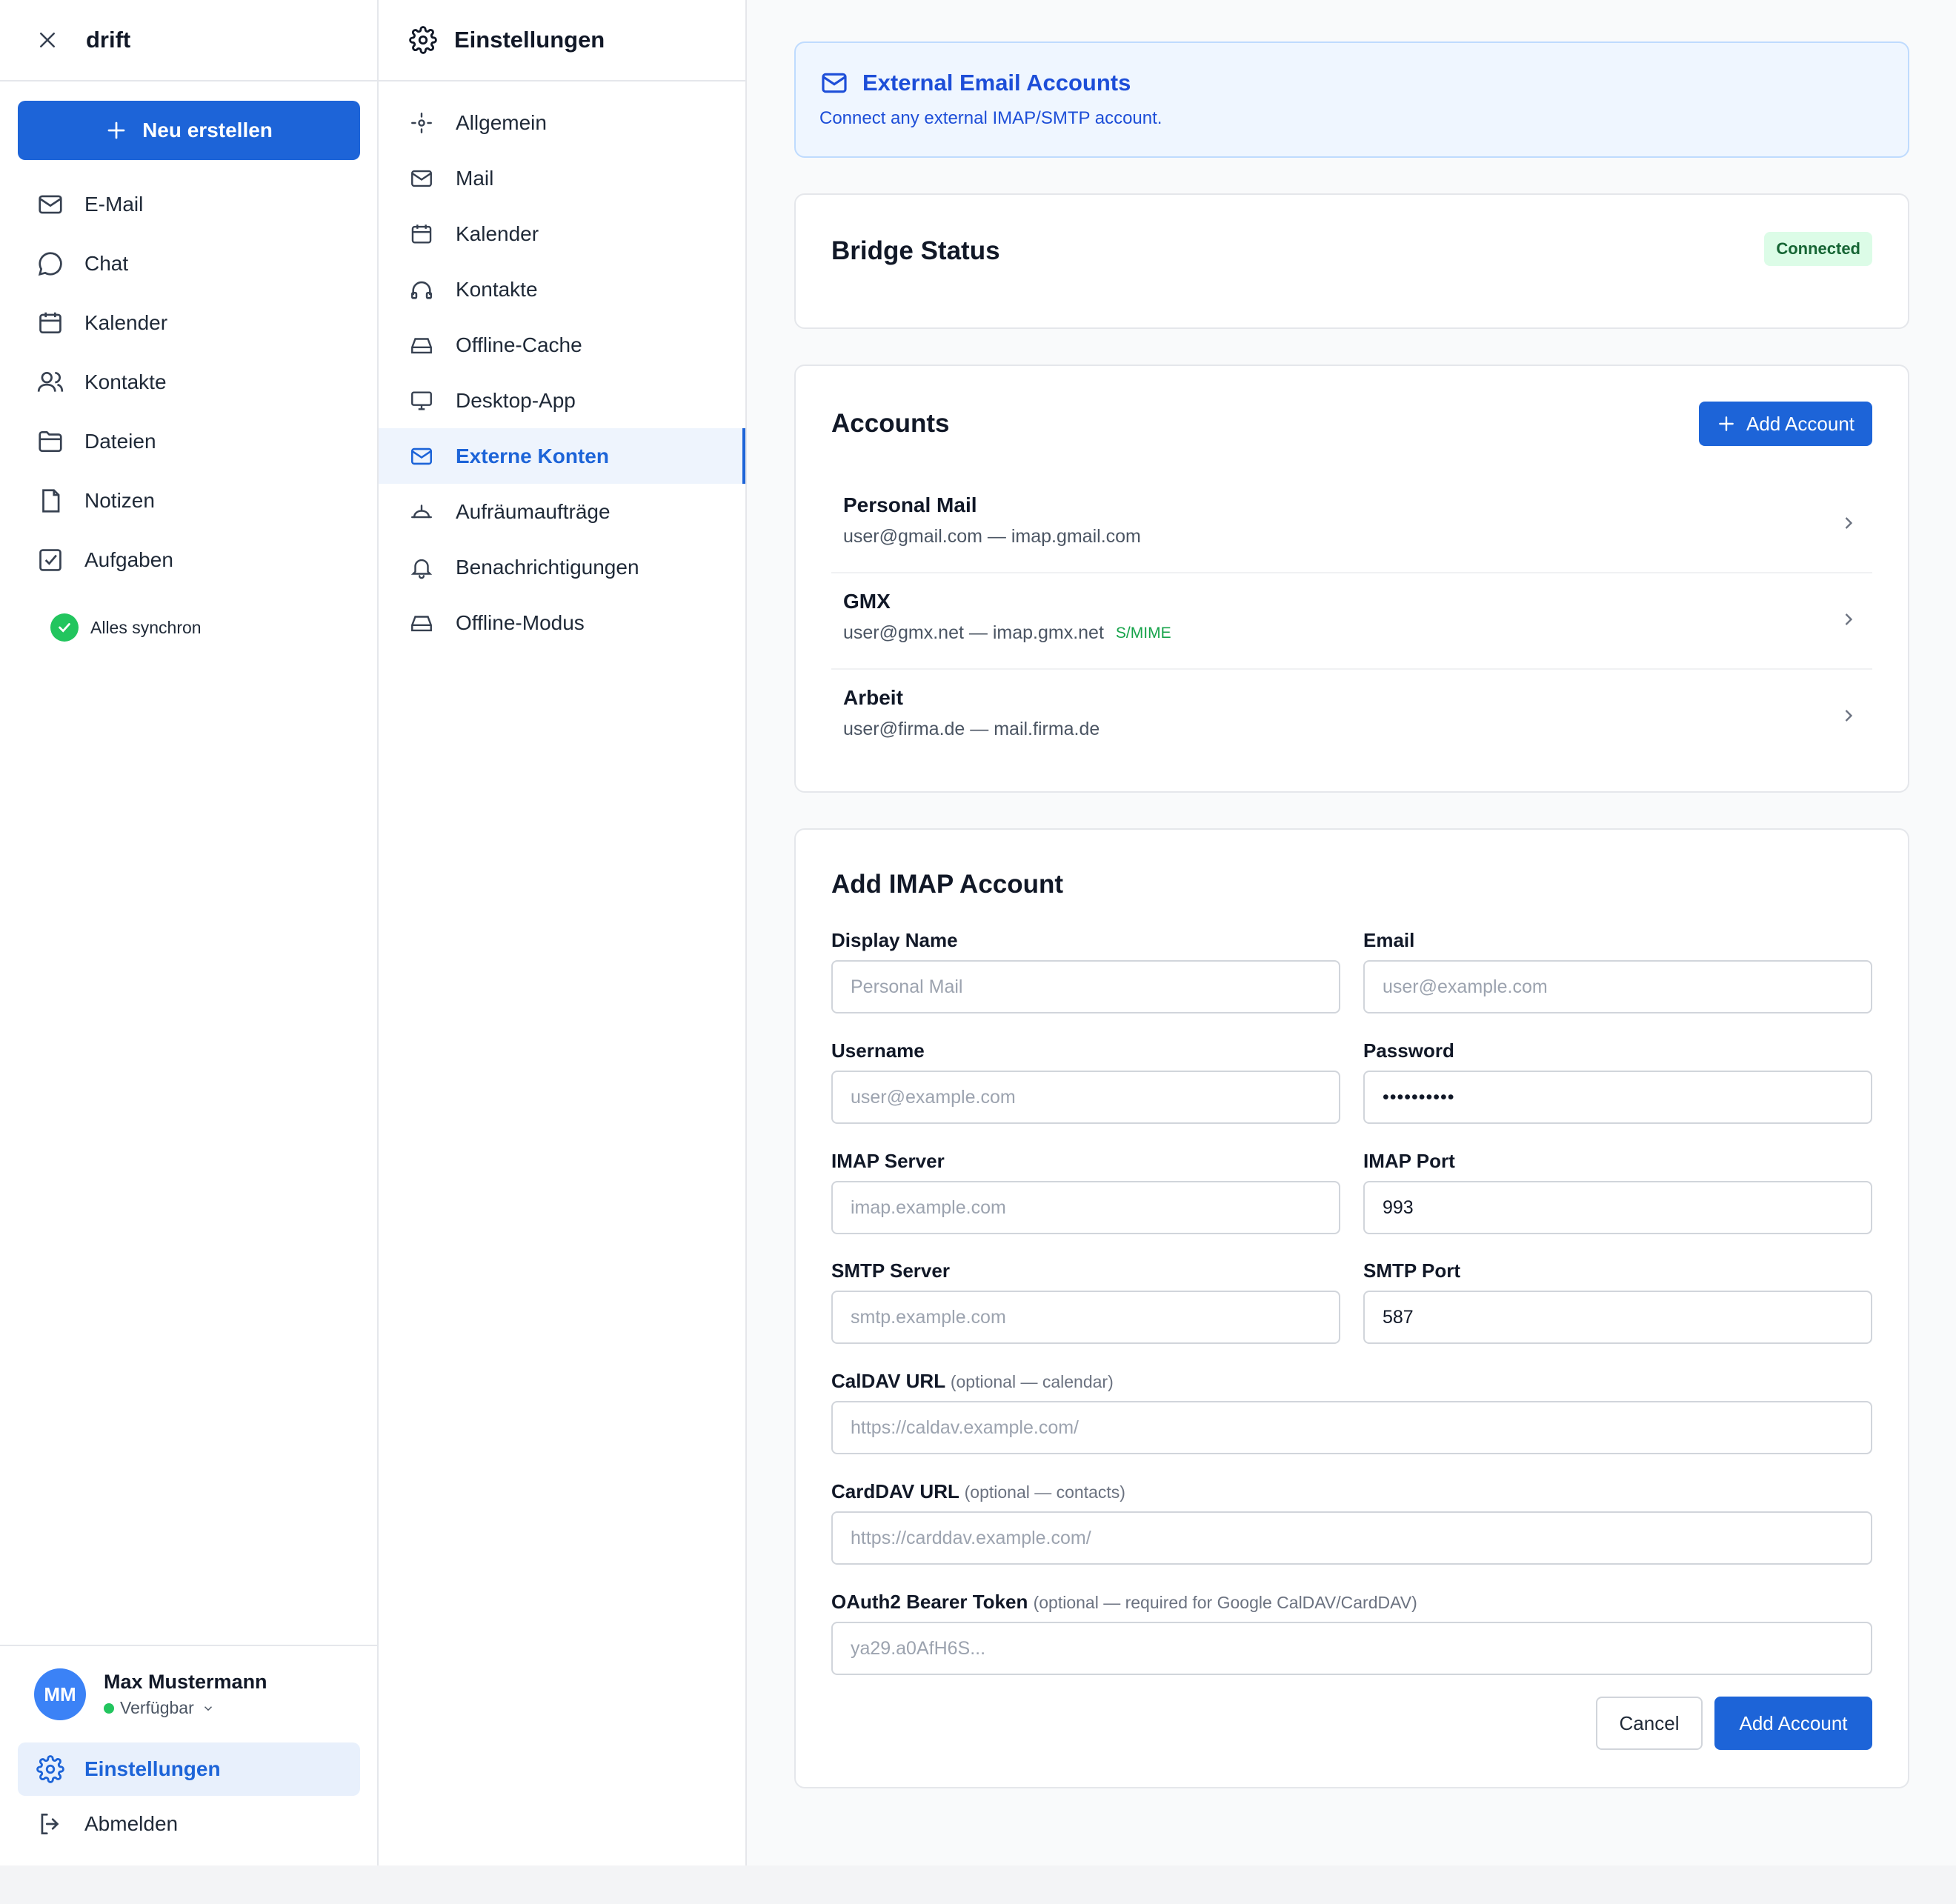 This screenshot has width=1956, height=1904. I want to click on sweep-icon, so click(421, 512).